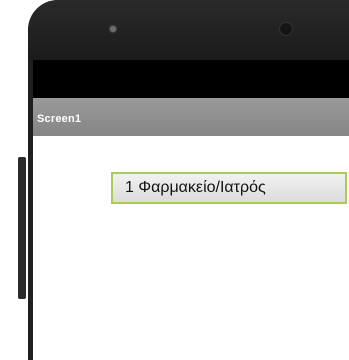 This screenshot has width=349, height=360. What do you see at coordinates (191, 117) in the screenshot?
I see `screen-title-bar: Screen1` at bounding box center [191, 117].